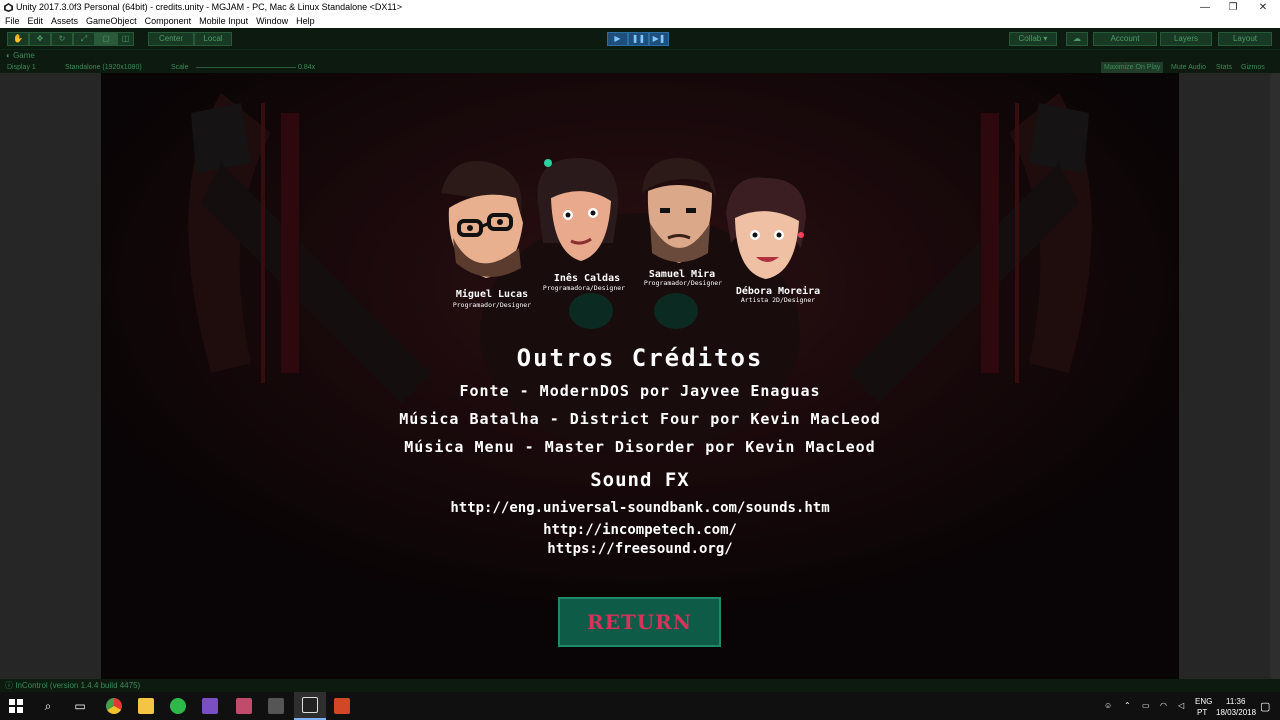 The image size is (1280, 720). Describe the element at coordinates (1033, 39) in the screenshot. I see `collab-dropdown: Collab ▾` at that location.